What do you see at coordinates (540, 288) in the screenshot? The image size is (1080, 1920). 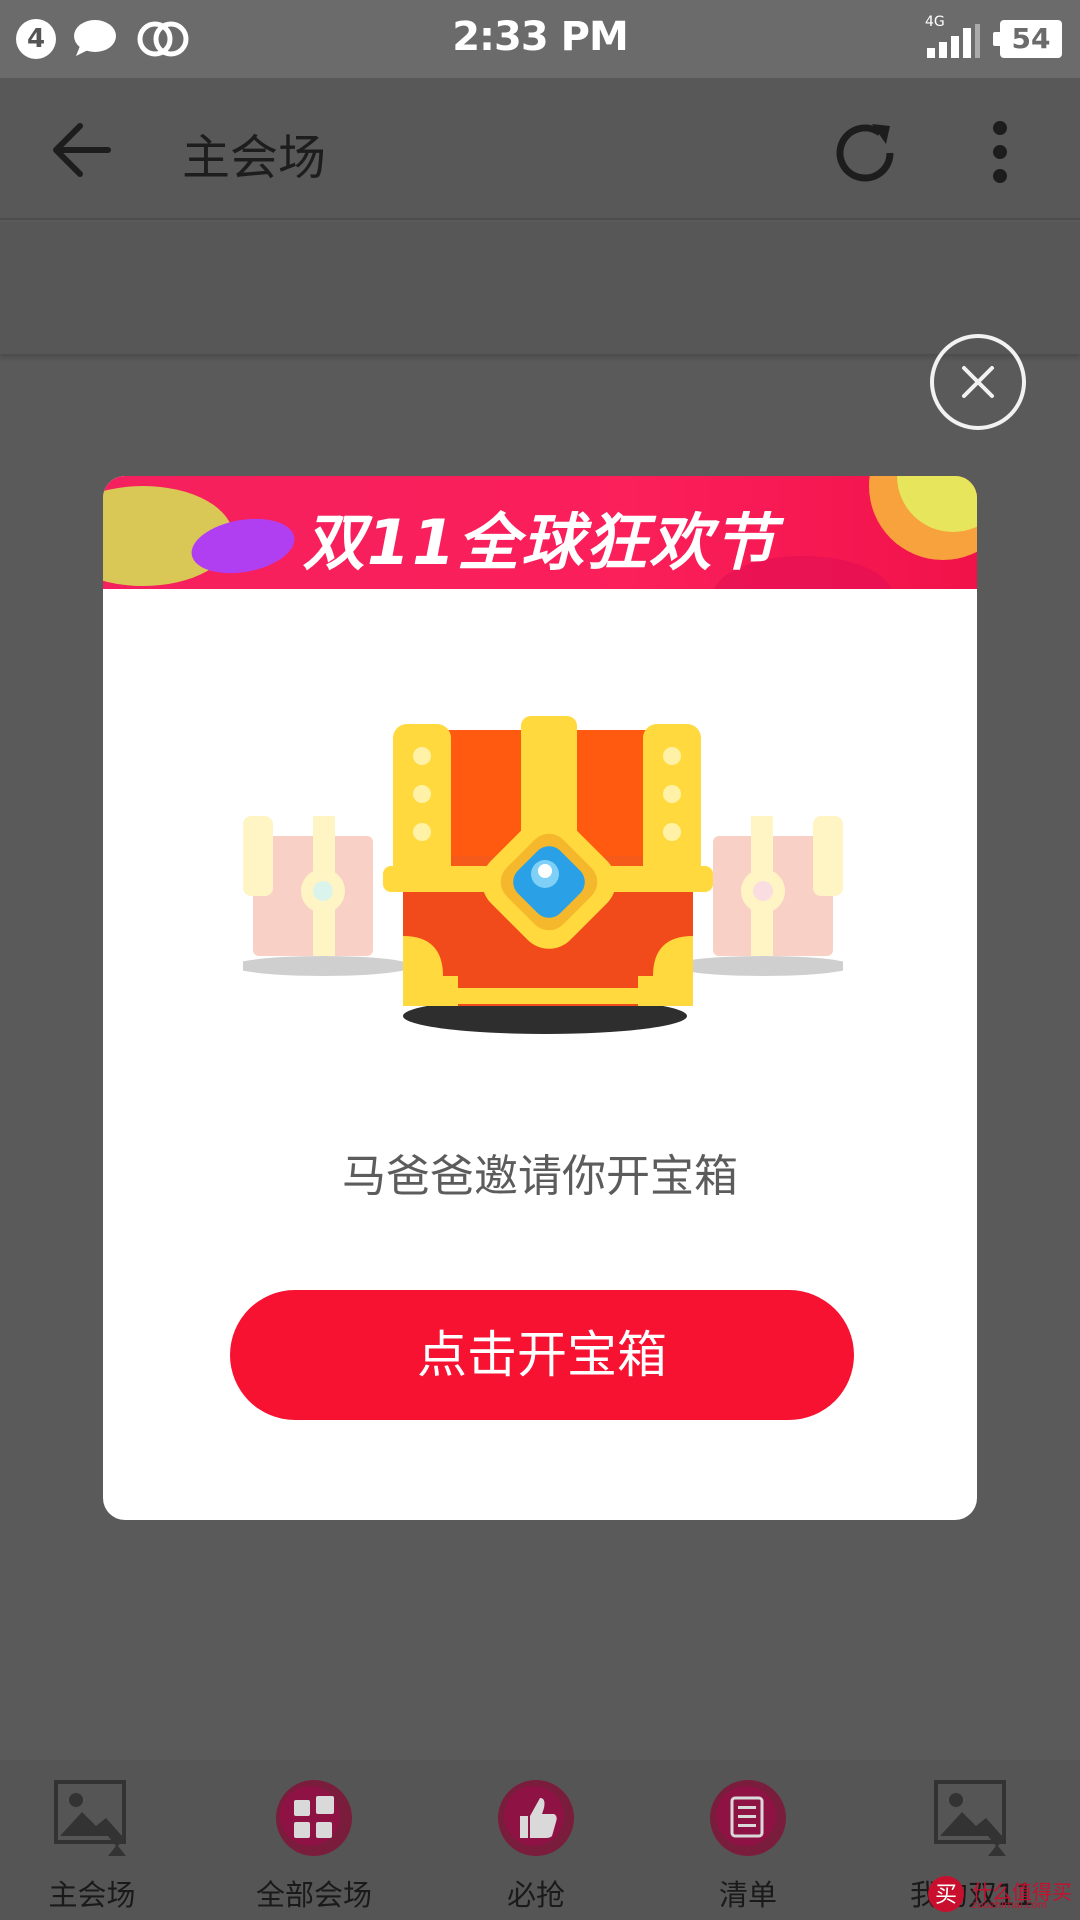 I see `content-header-strip` at bounding box center [540, 288].